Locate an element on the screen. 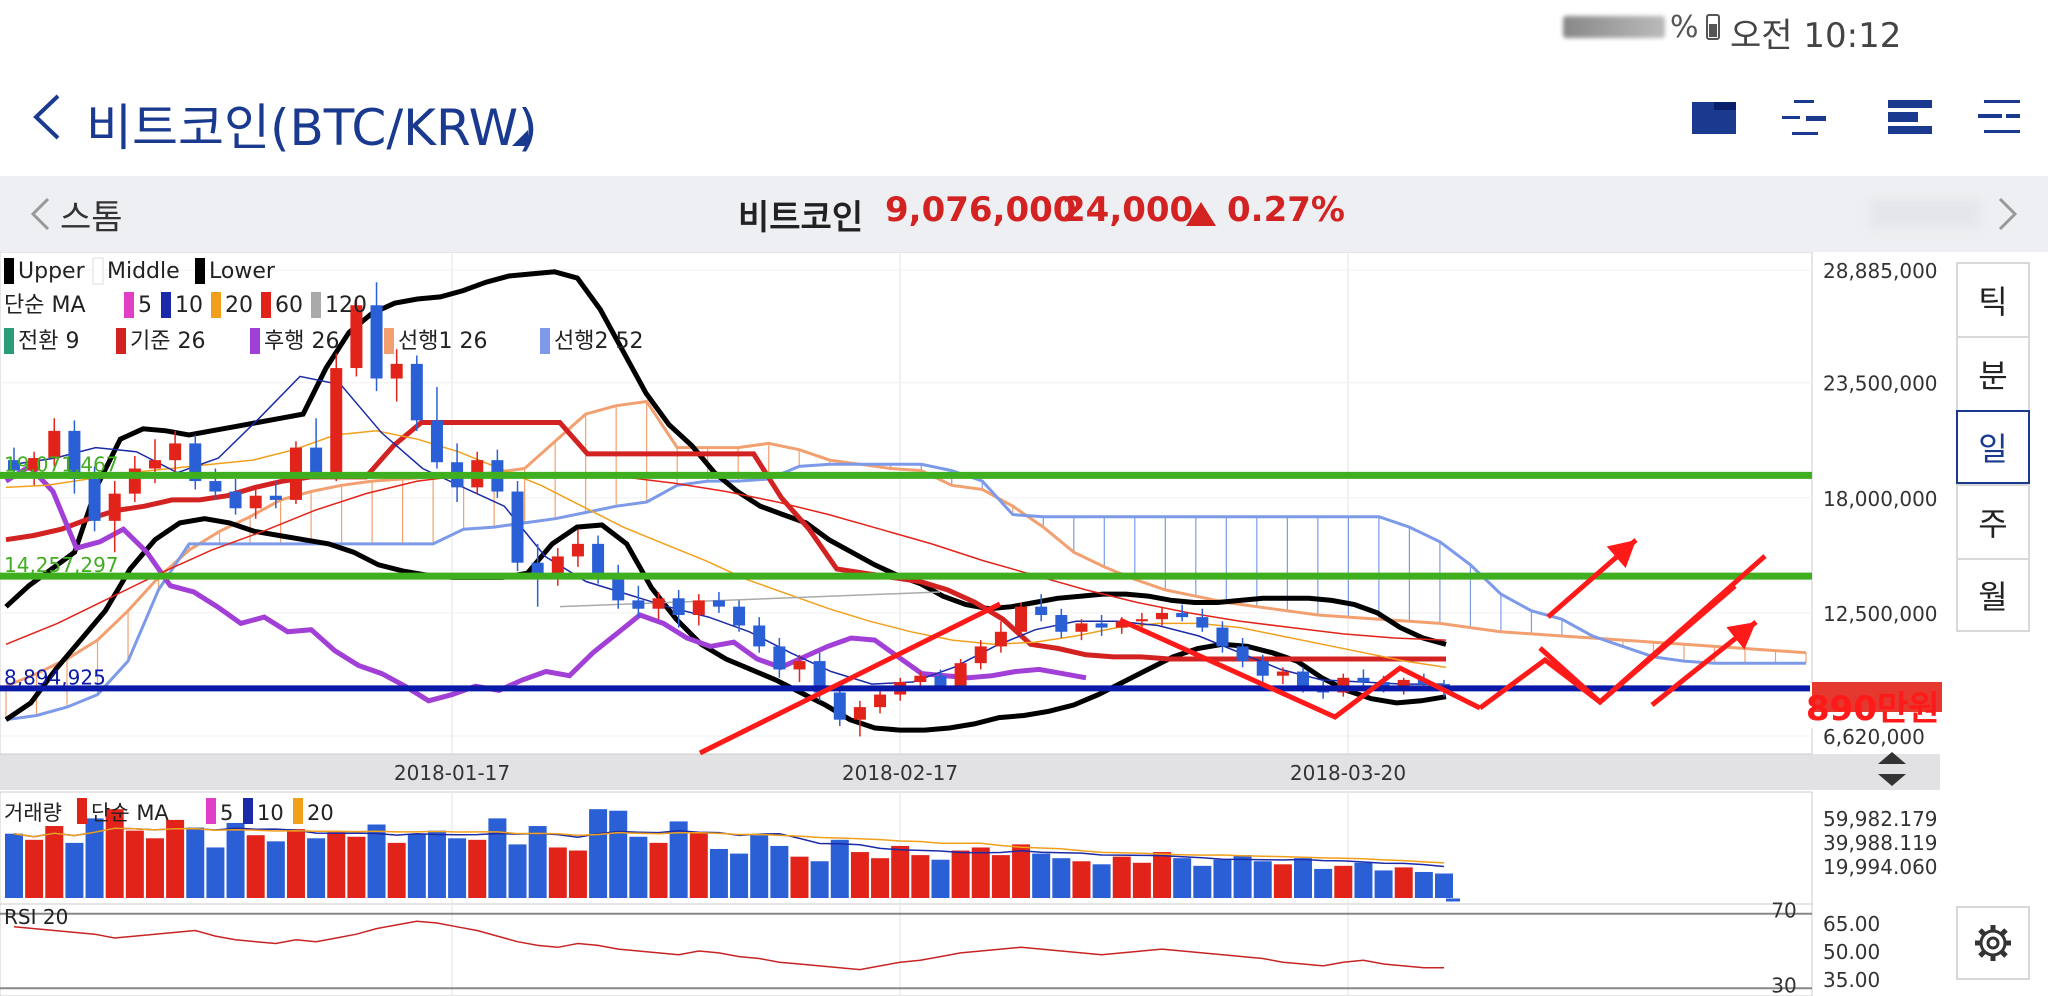 This screenshot has height=996, width=2048. coin-name: 비트코인 is located at coordinates (801, 218).